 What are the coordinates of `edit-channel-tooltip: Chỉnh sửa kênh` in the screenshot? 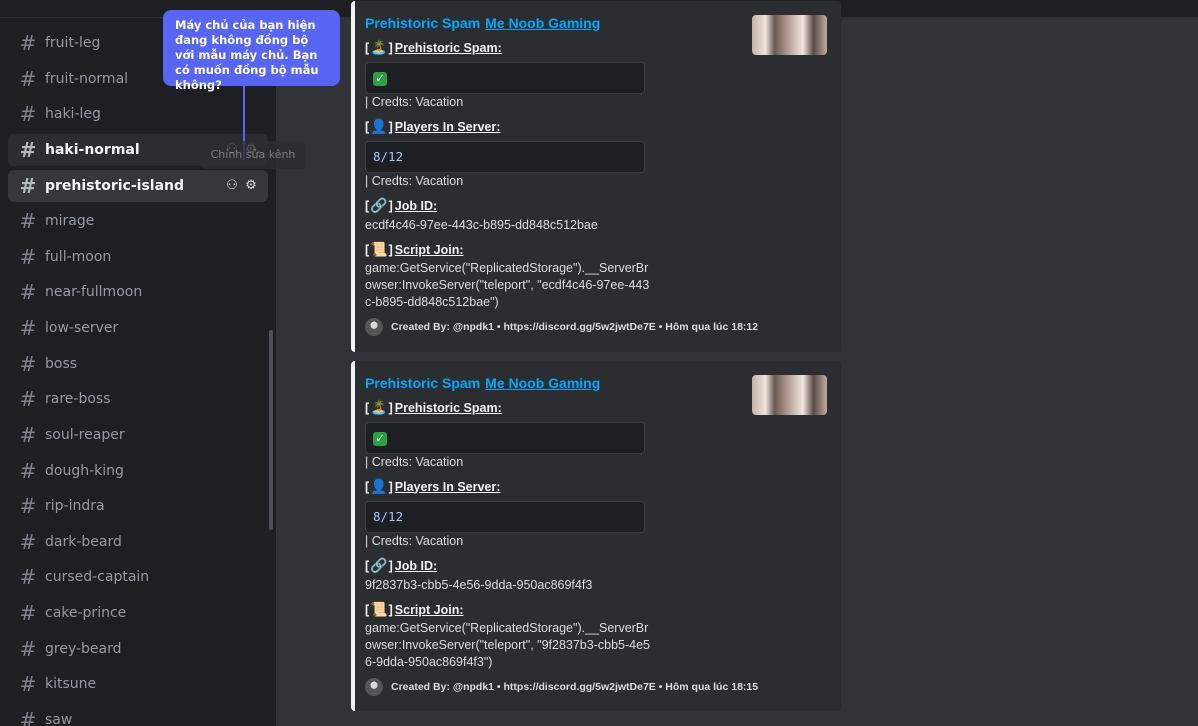 It's located at (253, 155).